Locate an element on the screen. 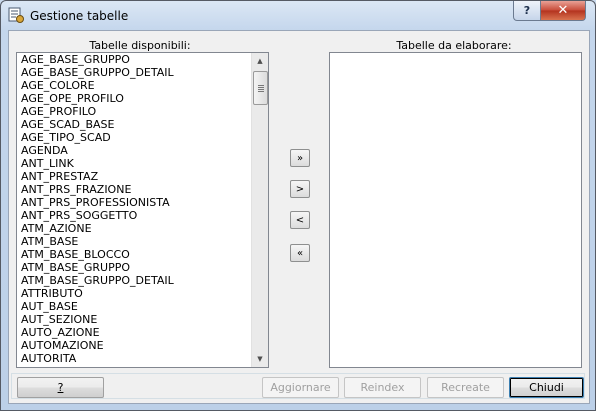 This screenshot has width=596, height=411. grip-icon is located at coordinates (260, 88).